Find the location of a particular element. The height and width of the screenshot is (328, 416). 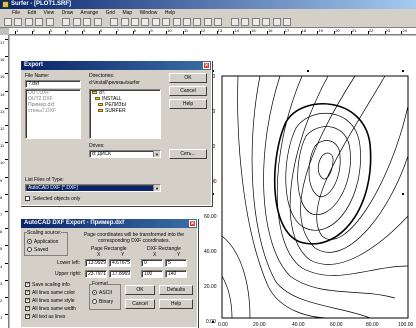

file-name-label: File Name: is located at coordinates (37, 76).